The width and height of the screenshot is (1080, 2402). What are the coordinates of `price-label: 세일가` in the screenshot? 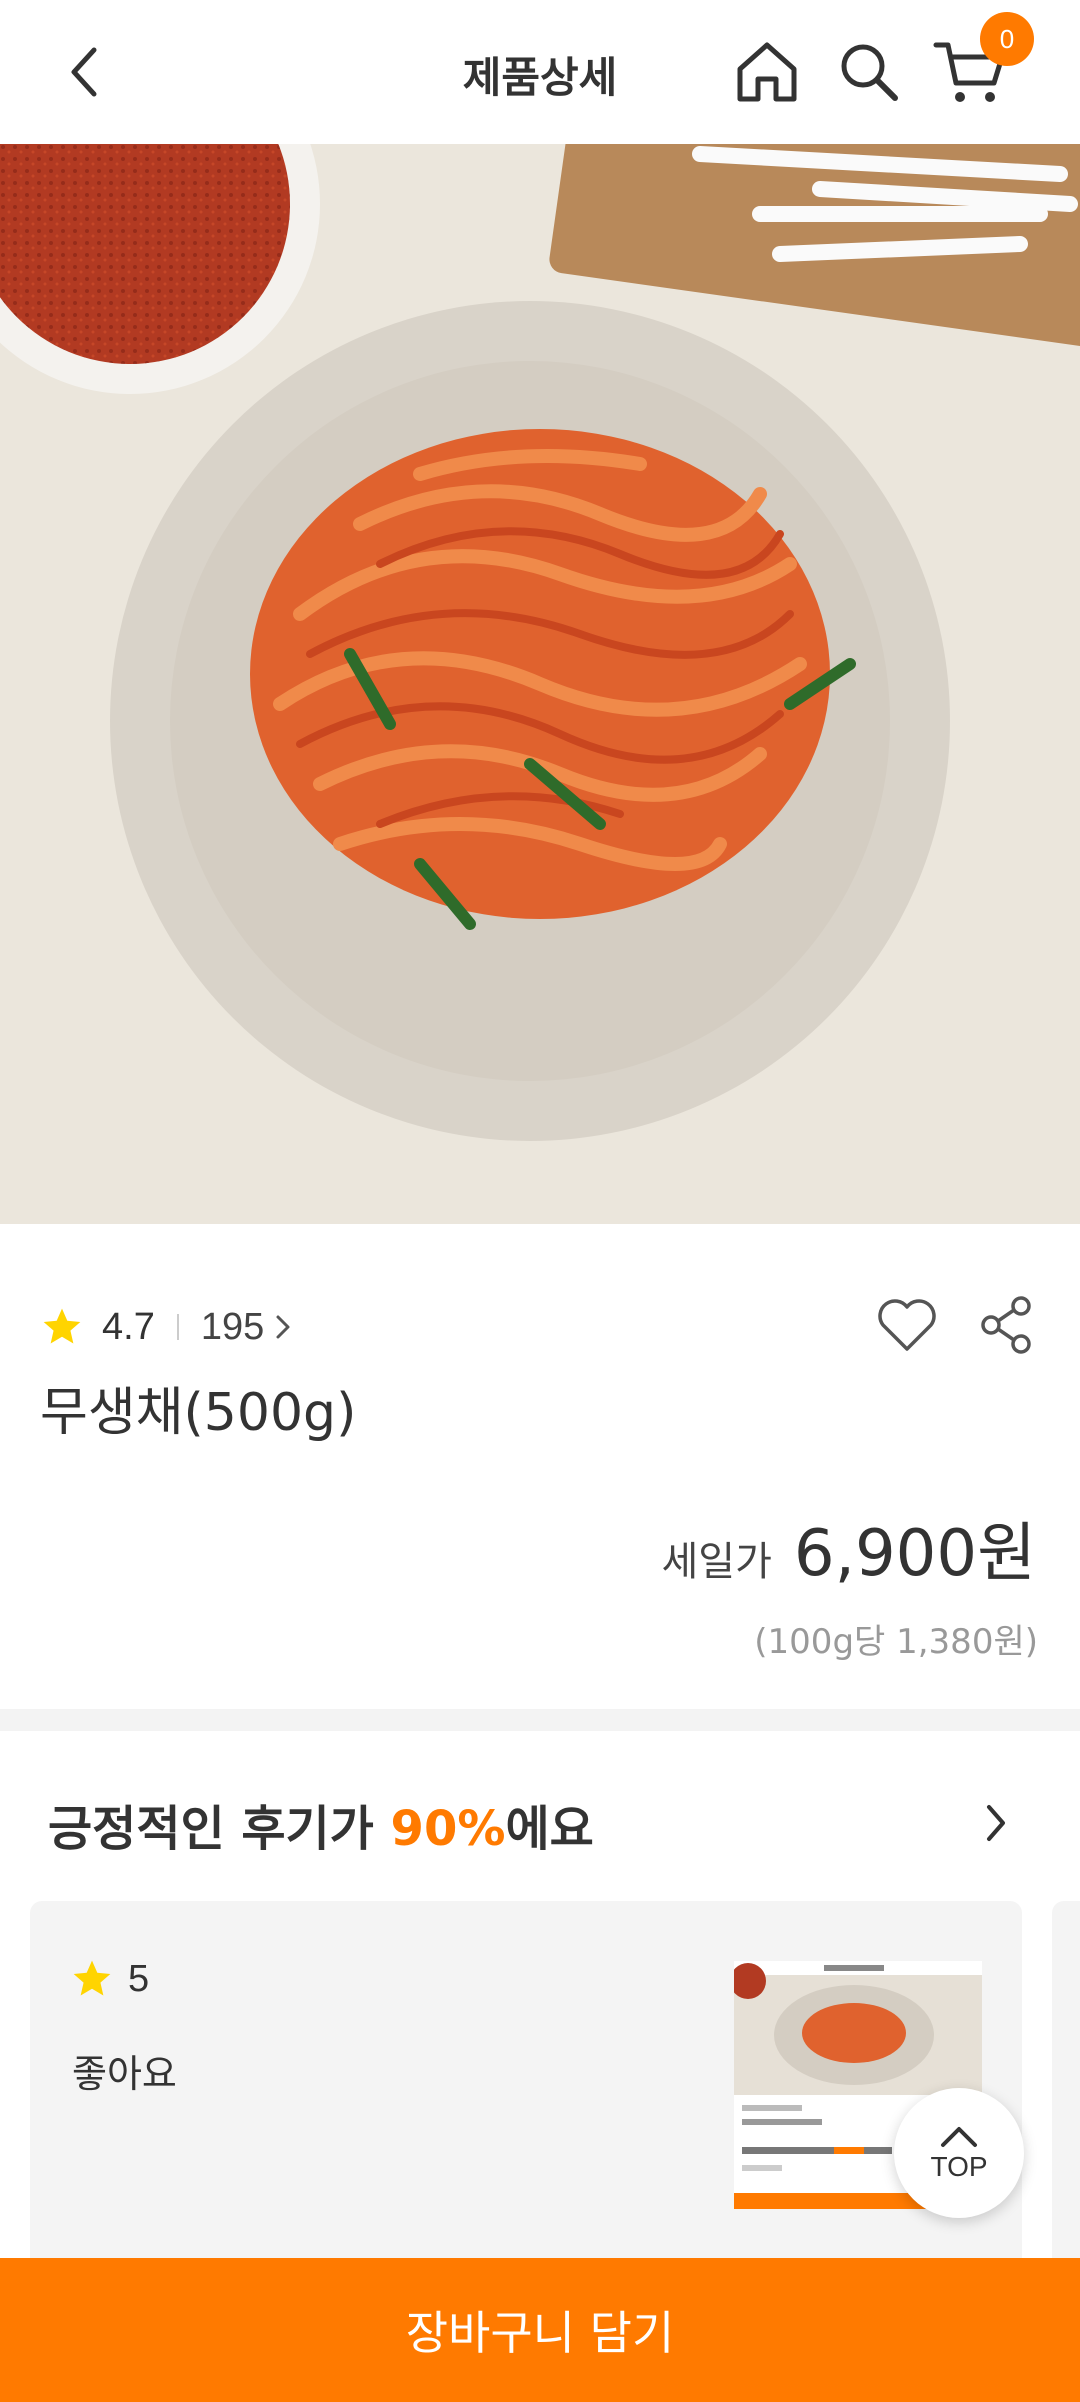 It's located at (716, 1562).